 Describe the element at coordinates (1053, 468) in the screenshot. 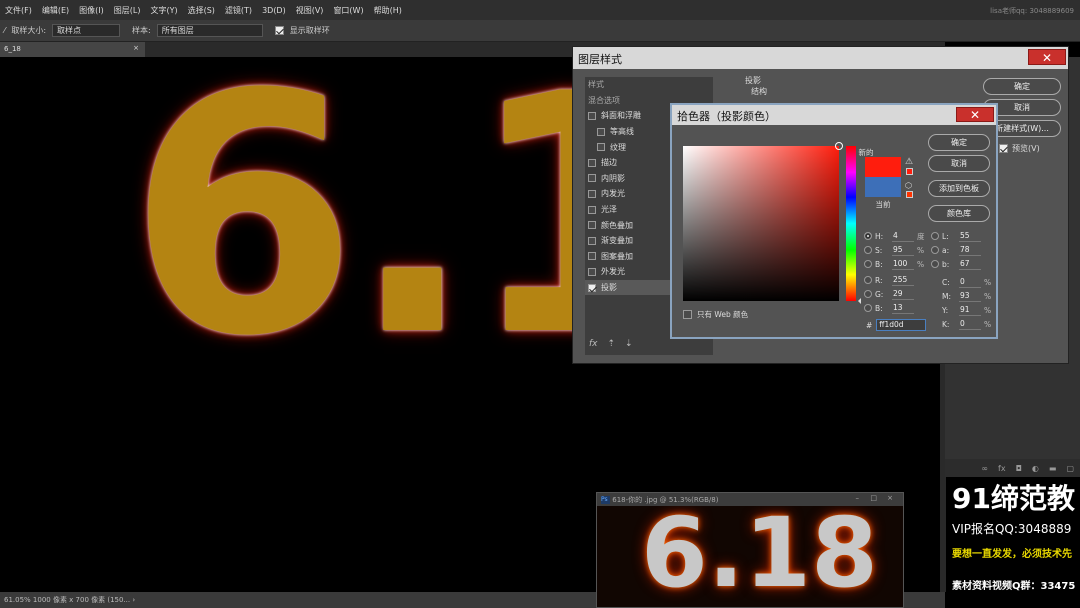

I see `folder-icon: ▬` at that location.